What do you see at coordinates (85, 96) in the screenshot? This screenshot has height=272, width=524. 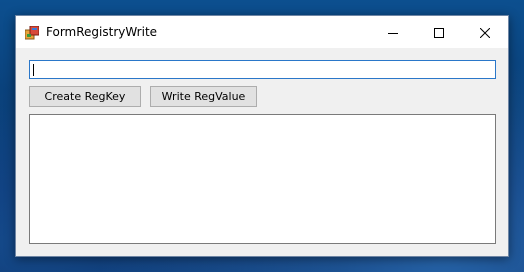 I see `create-regkey-button: Create RegKey` at bounding box center [85, 96].